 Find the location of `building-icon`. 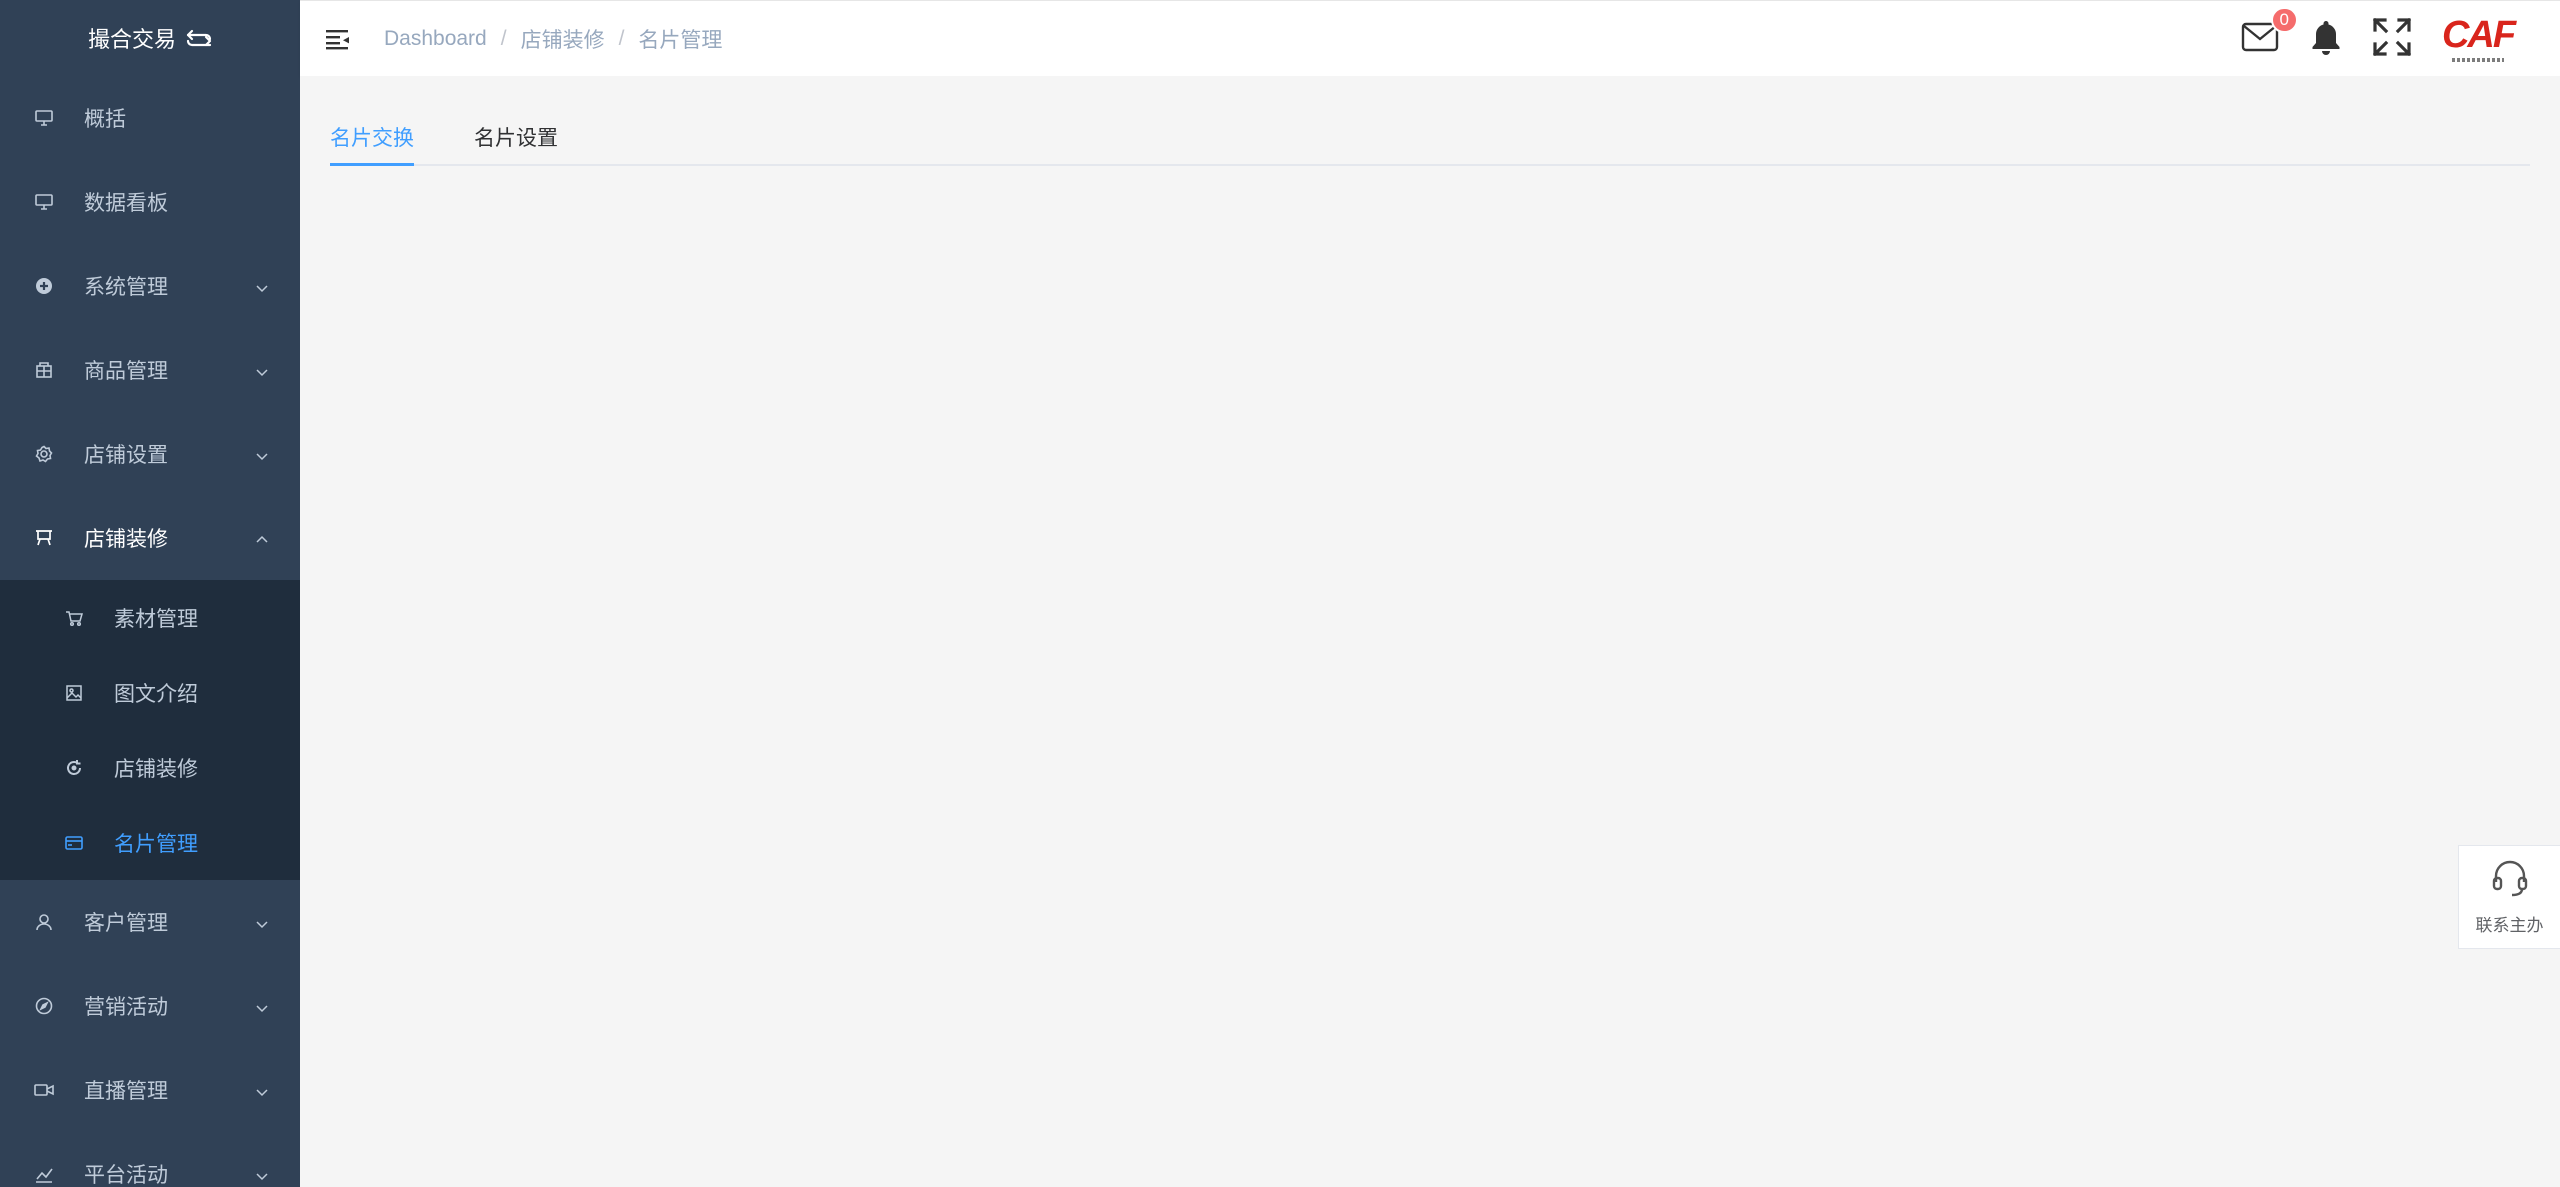

building-icon is located at coordinates (44, 370).